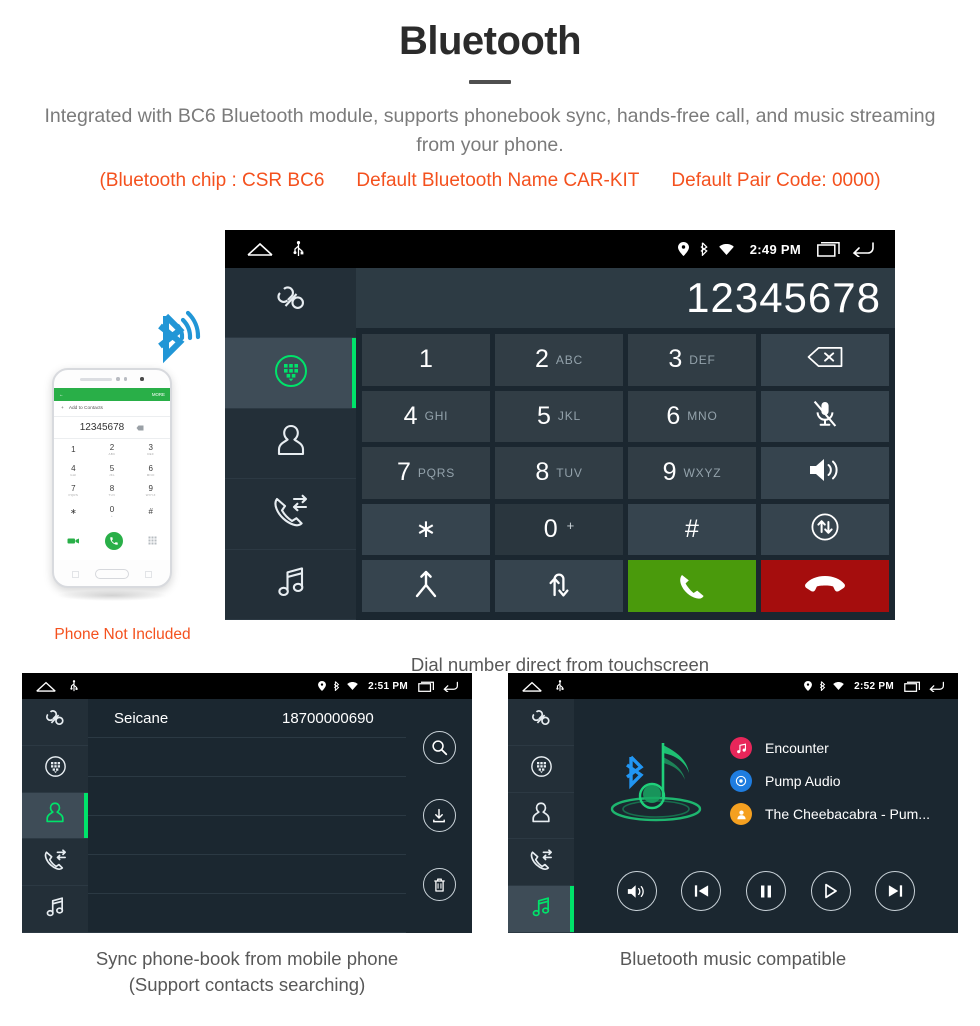  Describe the element at coordinates (158, 394) in the screenshot. I see `phone-more-label: MORE` at that location.